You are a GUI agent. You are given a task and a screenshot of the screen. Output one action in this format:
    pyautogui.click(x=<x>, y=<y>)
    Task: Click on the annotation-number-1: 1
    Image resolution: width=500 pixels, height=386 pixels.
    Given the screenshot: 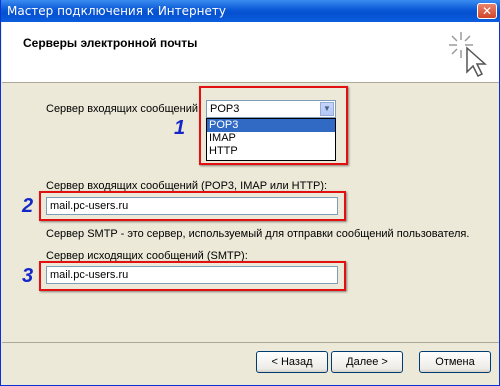 What is the action you would take?
    pyautogui.click(x=180, y=128)
    